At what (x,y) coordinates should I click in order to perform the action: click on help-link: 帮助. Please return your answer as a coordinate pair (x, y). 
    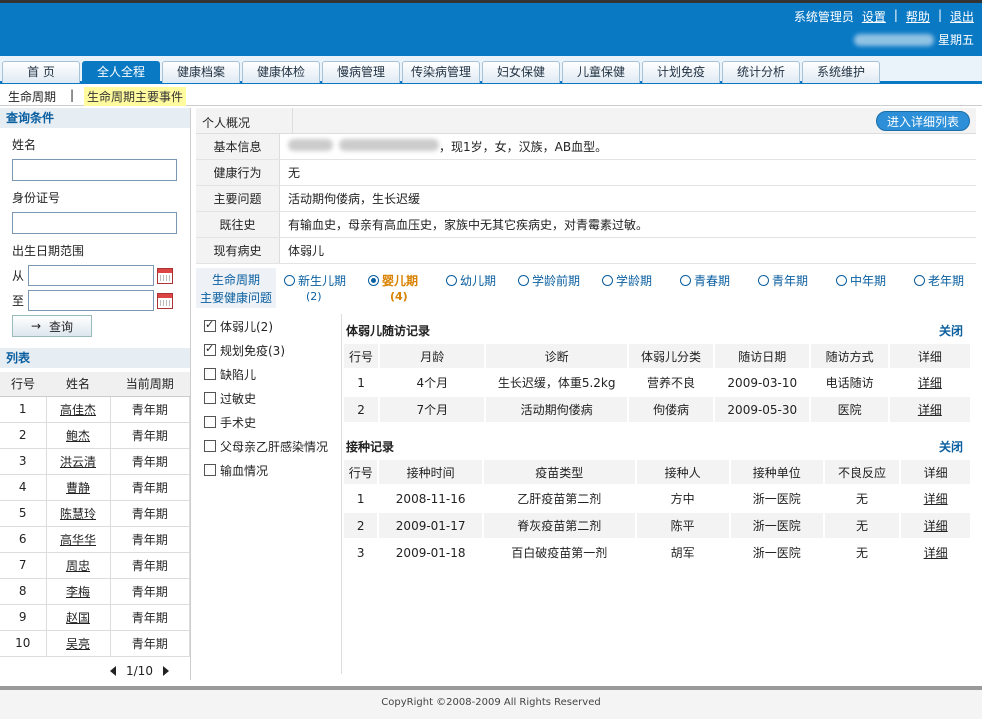
    Looking at the image, I should click on (918, 16).